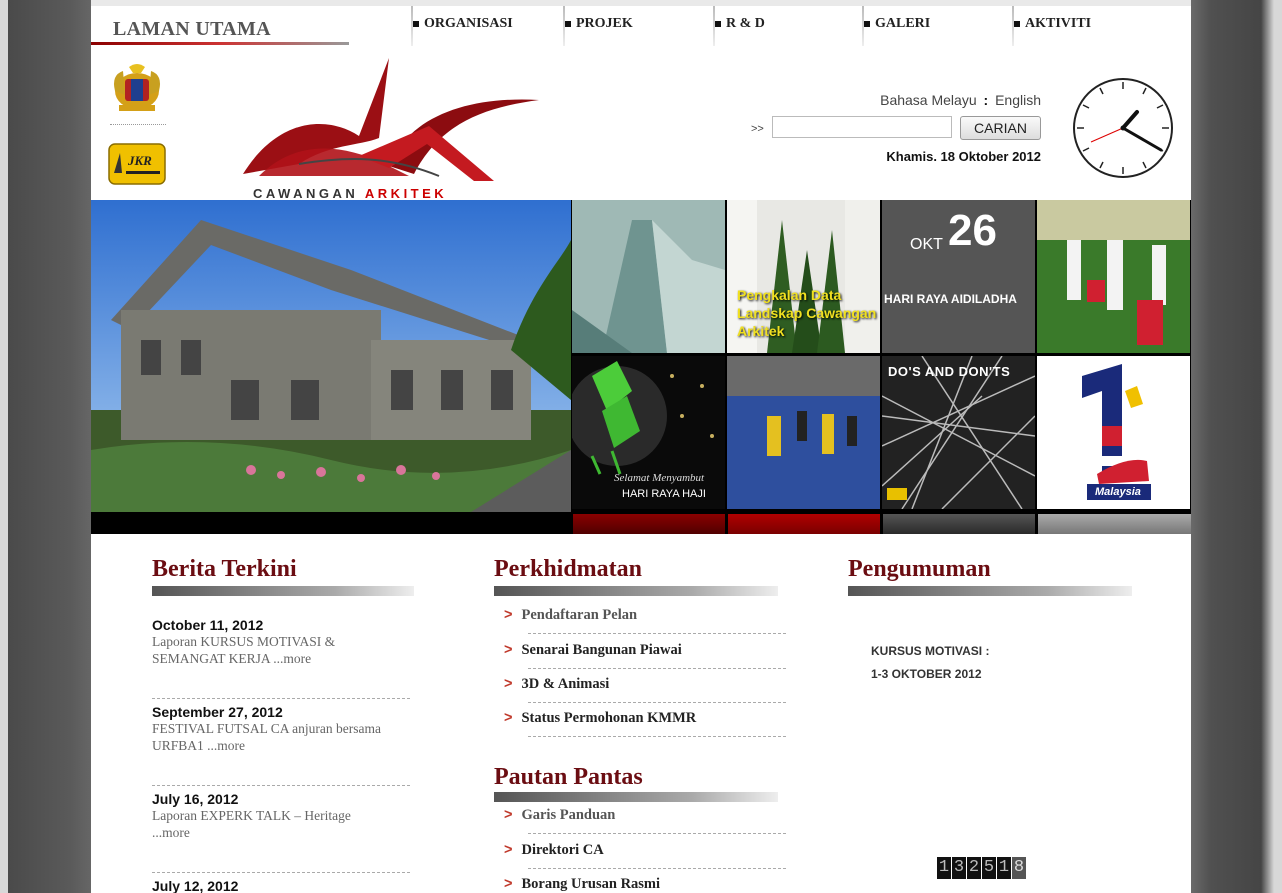 This screenshot has height=893, width=1282. I want to click on nav-item-rnd: R & D, so click(739, 26).